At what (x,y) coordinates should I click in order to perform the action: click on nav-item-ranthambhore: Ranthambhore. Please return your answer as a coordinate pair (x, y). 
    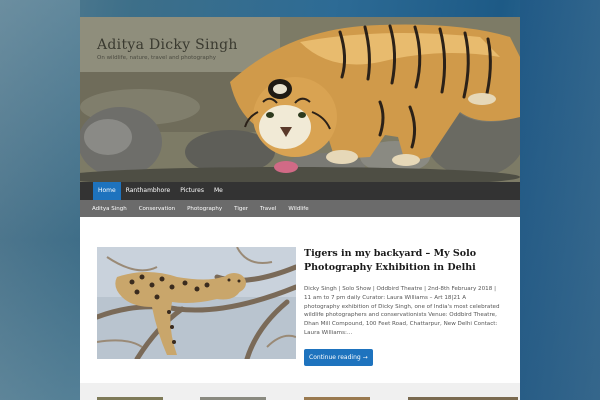
    Looking at the image, I should click on (148, 191).